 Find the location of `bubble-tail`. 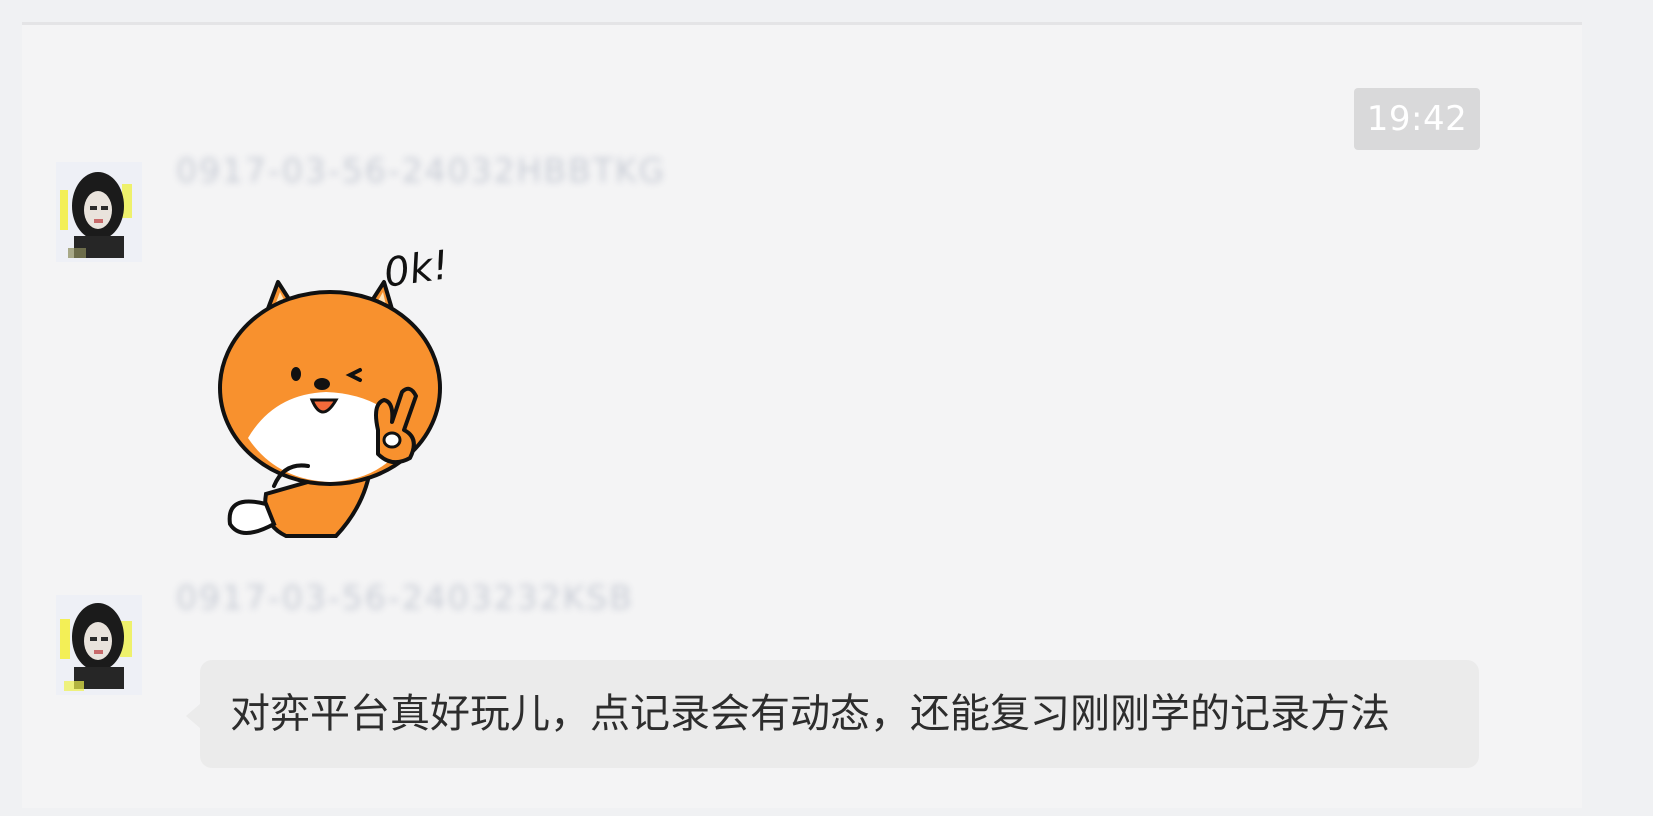

bubble-tail is located at coordinates (193, 716).